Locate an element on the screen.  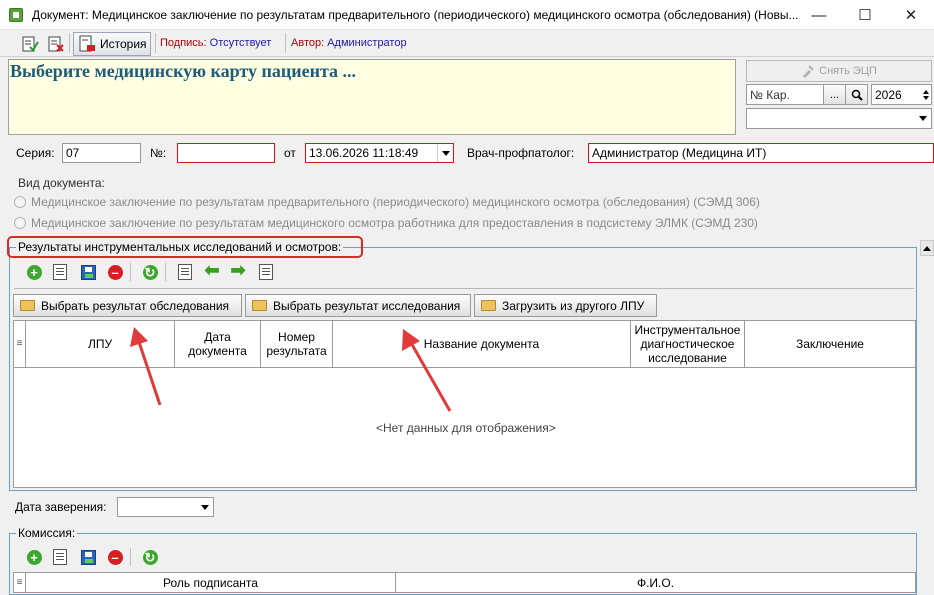
export-document-icon is located at coordinates (266, 272).